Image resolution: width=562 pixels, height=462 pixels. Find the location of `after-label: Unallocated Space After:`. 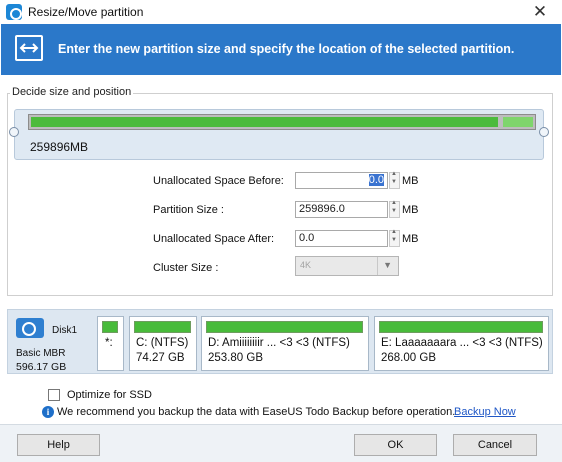

after-label: Unallocated Space After: is located at coordinates (214, 239).